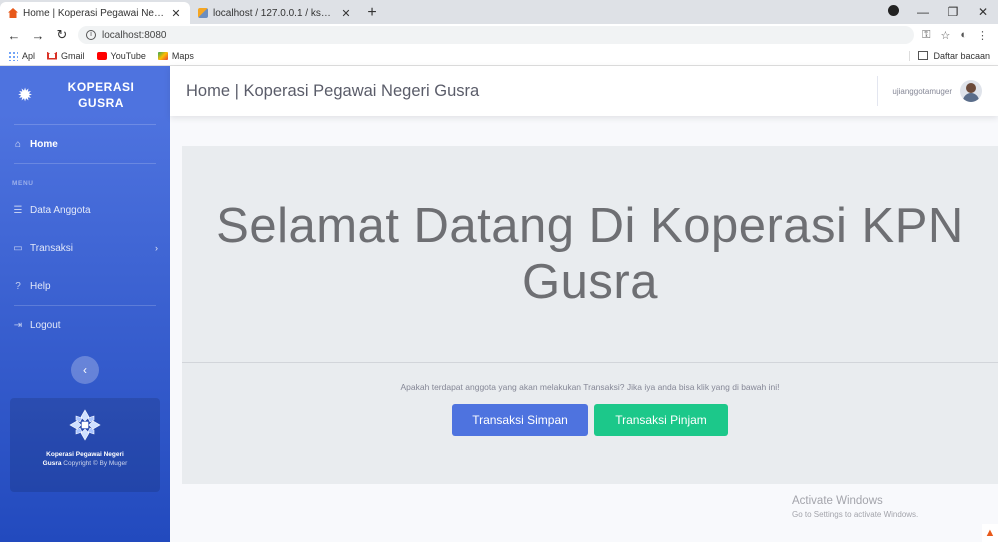 The width and height of the screenshot is (998, 542). Describe the element at coordinates (499, 56) in the screenshot. I see `bookmarks-bar: Apl Gmail YouTube Maps Daftar bacaan` at that location.